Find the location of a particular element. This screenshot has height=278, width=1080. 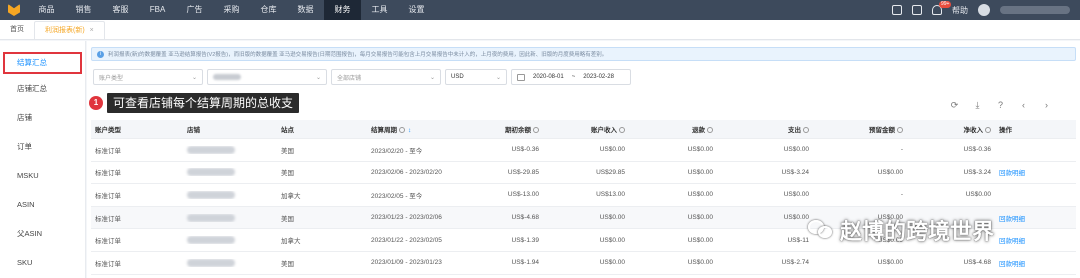

user-name-blurred is located at coordinates (1035, 10).